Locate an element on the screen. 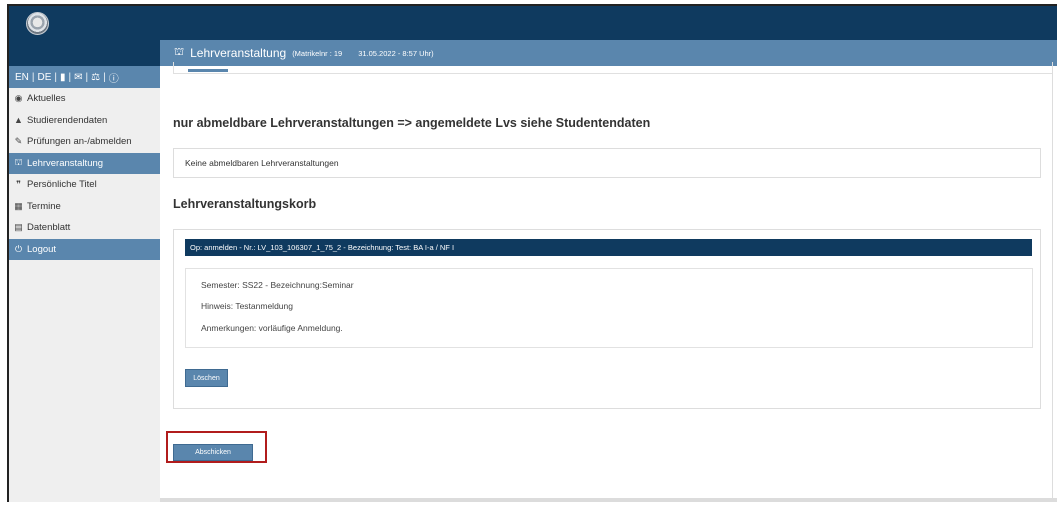 Image resolution: width=1057 pixels, height=505 pixels. header-datetime: 31.05.2022 - 8:57 Uhr) is located at coordinates (396, 53).